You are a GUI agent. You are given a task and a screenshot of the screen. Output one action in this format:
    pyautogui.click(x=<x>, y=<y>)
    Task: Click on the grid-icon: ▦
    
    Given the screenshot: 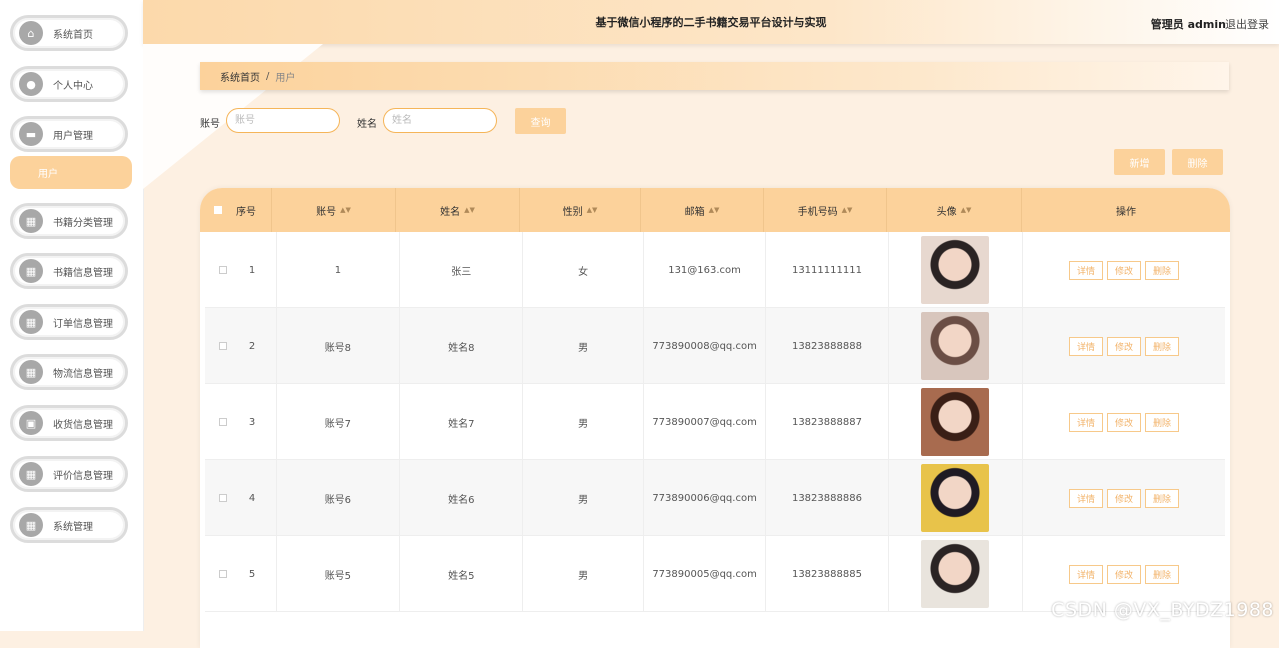 What is the action you would take?
    pyautogui.click(x=31, y=221)
    